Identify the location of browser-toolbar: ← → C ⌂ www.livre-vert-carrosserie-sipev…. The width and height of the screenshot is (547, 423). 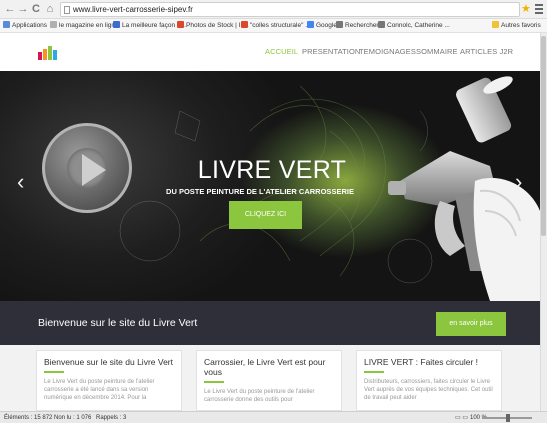
(273, 9).